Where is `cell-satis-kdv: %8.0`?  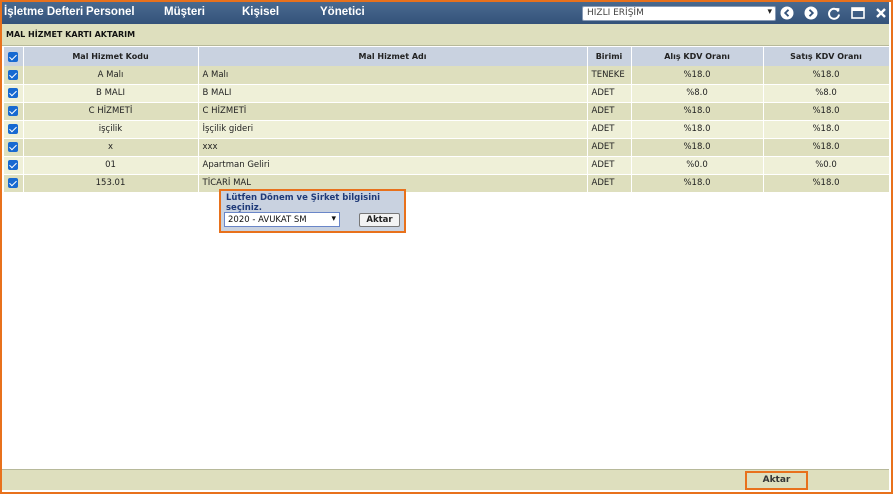 cell-satis-kdv: %8.0 is located at coordinates (826, 93).